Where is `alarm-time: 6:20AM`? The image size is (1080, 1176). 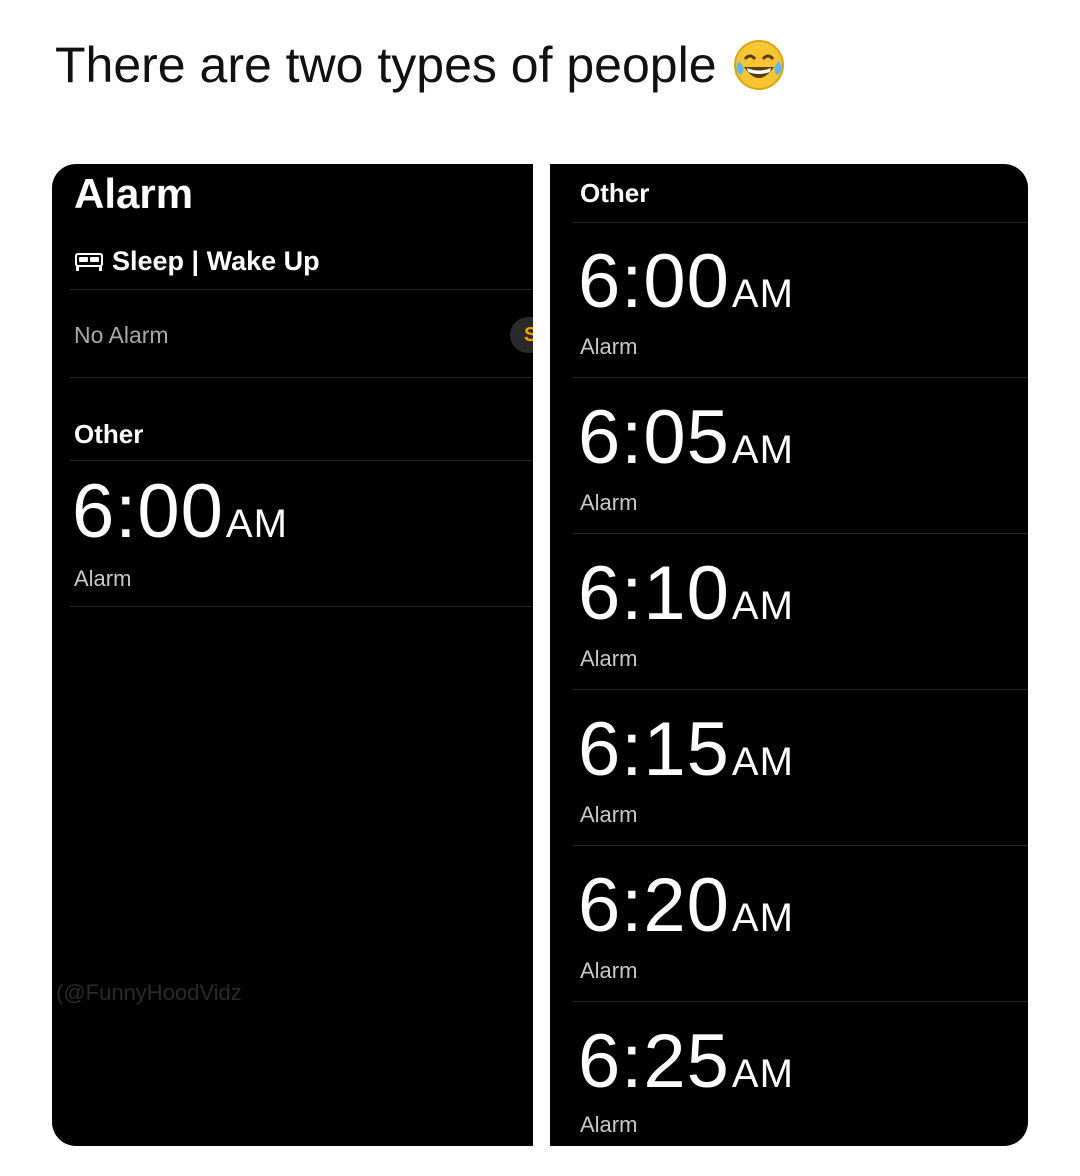 alarm-time: 6:20AM is located at coordinates (686, 906).